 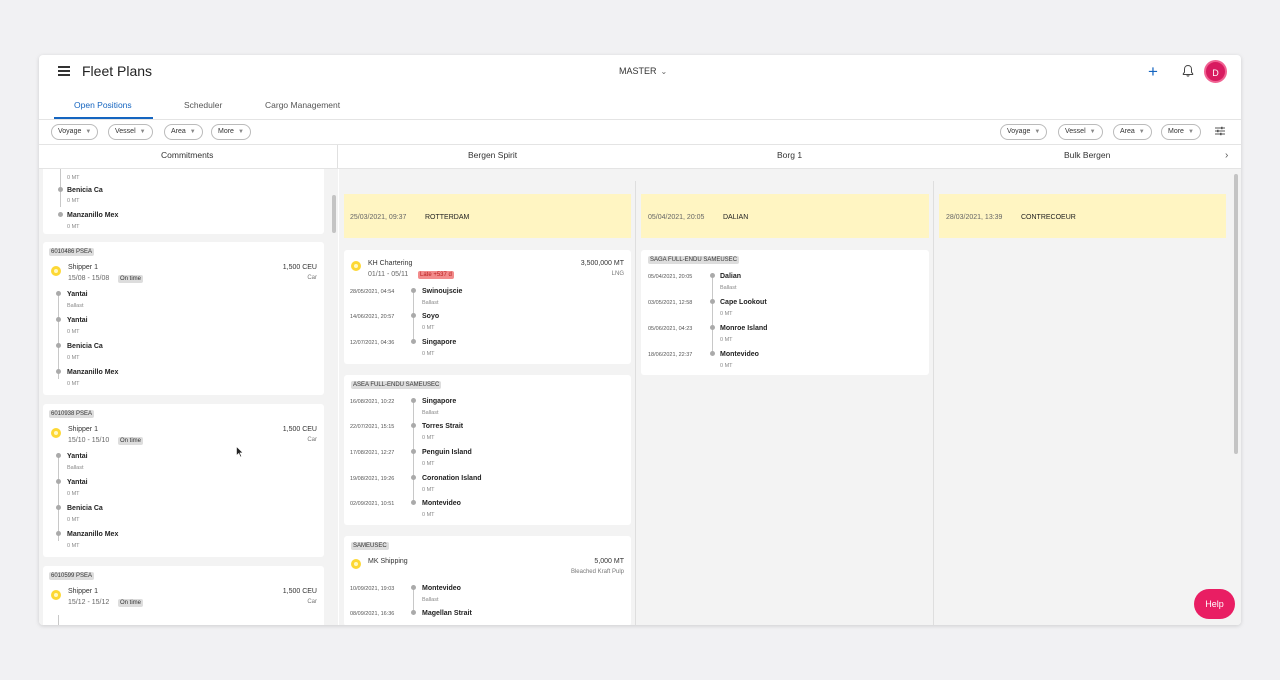 What do you see at coordinates (492, 155) in the screenshot?
I see `vessel-header-bergen-spirit: Bergen Spirit` at bounding box center [492, 155].